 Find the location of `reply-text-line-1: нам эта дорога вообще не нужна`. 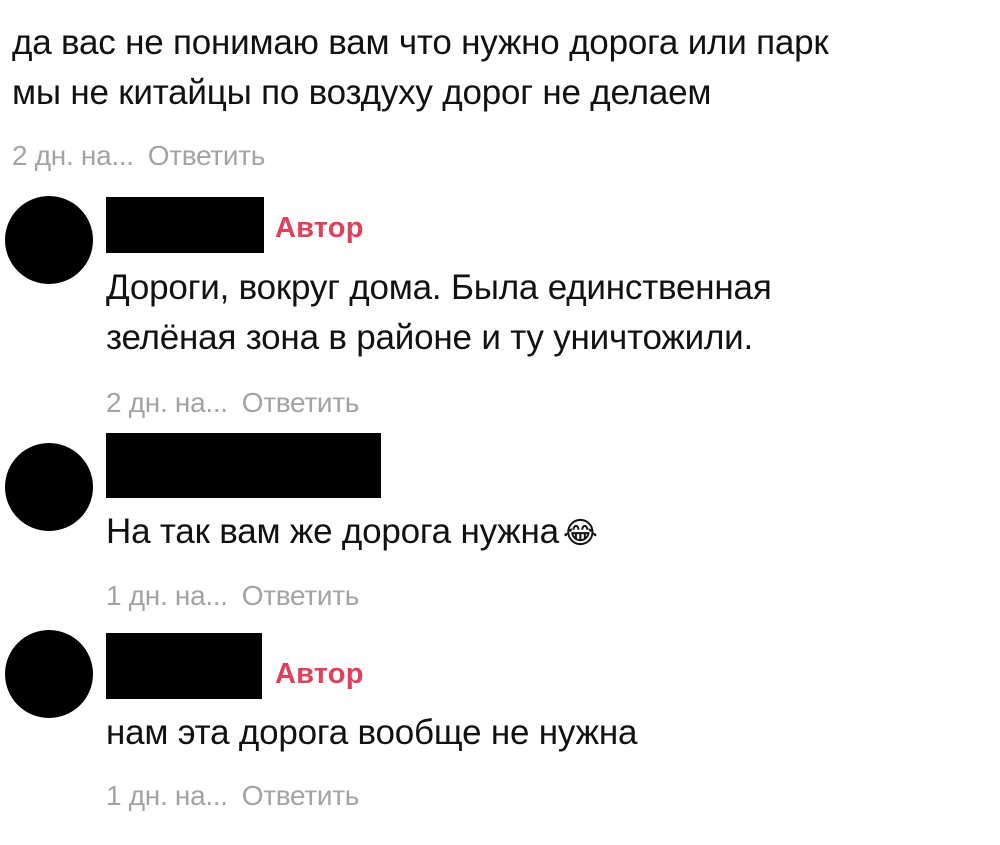

reply-text-line-1: нам эта дорога вообще не нужна is located at coordinates (372, 732).